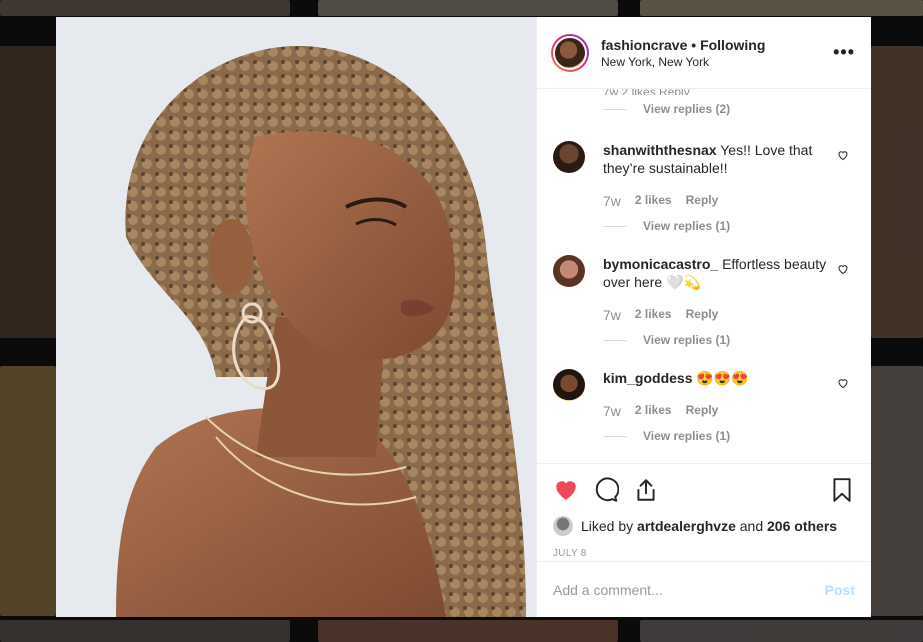  Describe the element at coordinates (729, 109) in the screenshot. I see `view-replies-button: View replies (2)` at that location.